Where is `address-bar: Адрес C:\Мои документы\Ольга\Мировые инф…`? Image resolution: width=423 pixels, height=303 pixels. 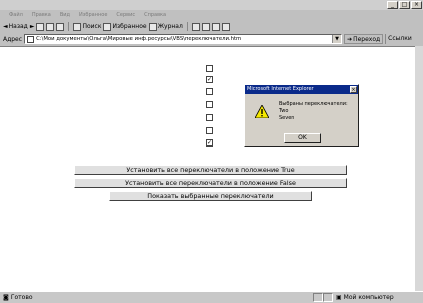
address-bar: Адрес C:\Мои документы\Ольга\Мировые инф… is located at coordinates (211, 39).